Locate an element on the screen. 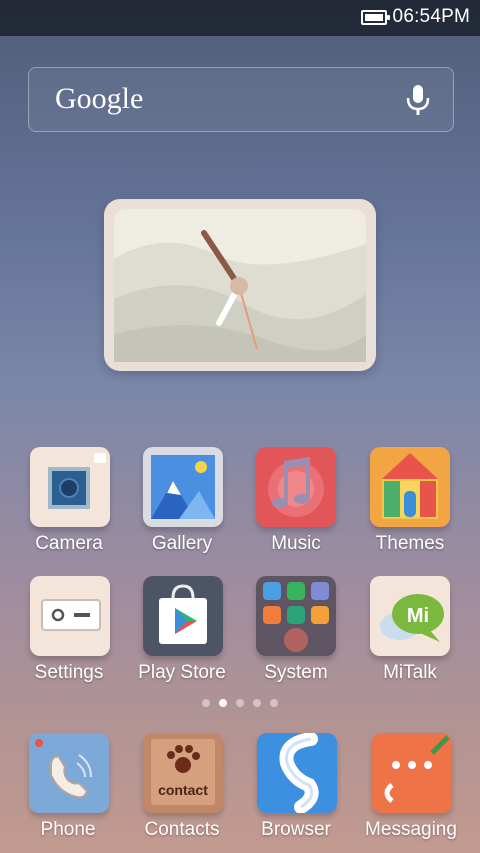 The width and height of the screenshot is (480, 853). gallery-icon is located at coordinates (183, 487).